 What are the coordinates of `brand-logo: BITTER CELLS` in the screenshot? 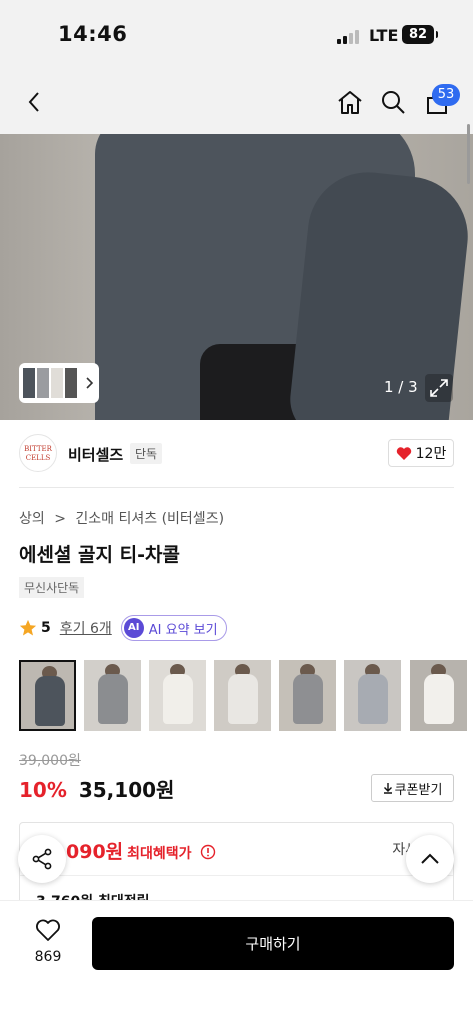 It's located at (38, 453).